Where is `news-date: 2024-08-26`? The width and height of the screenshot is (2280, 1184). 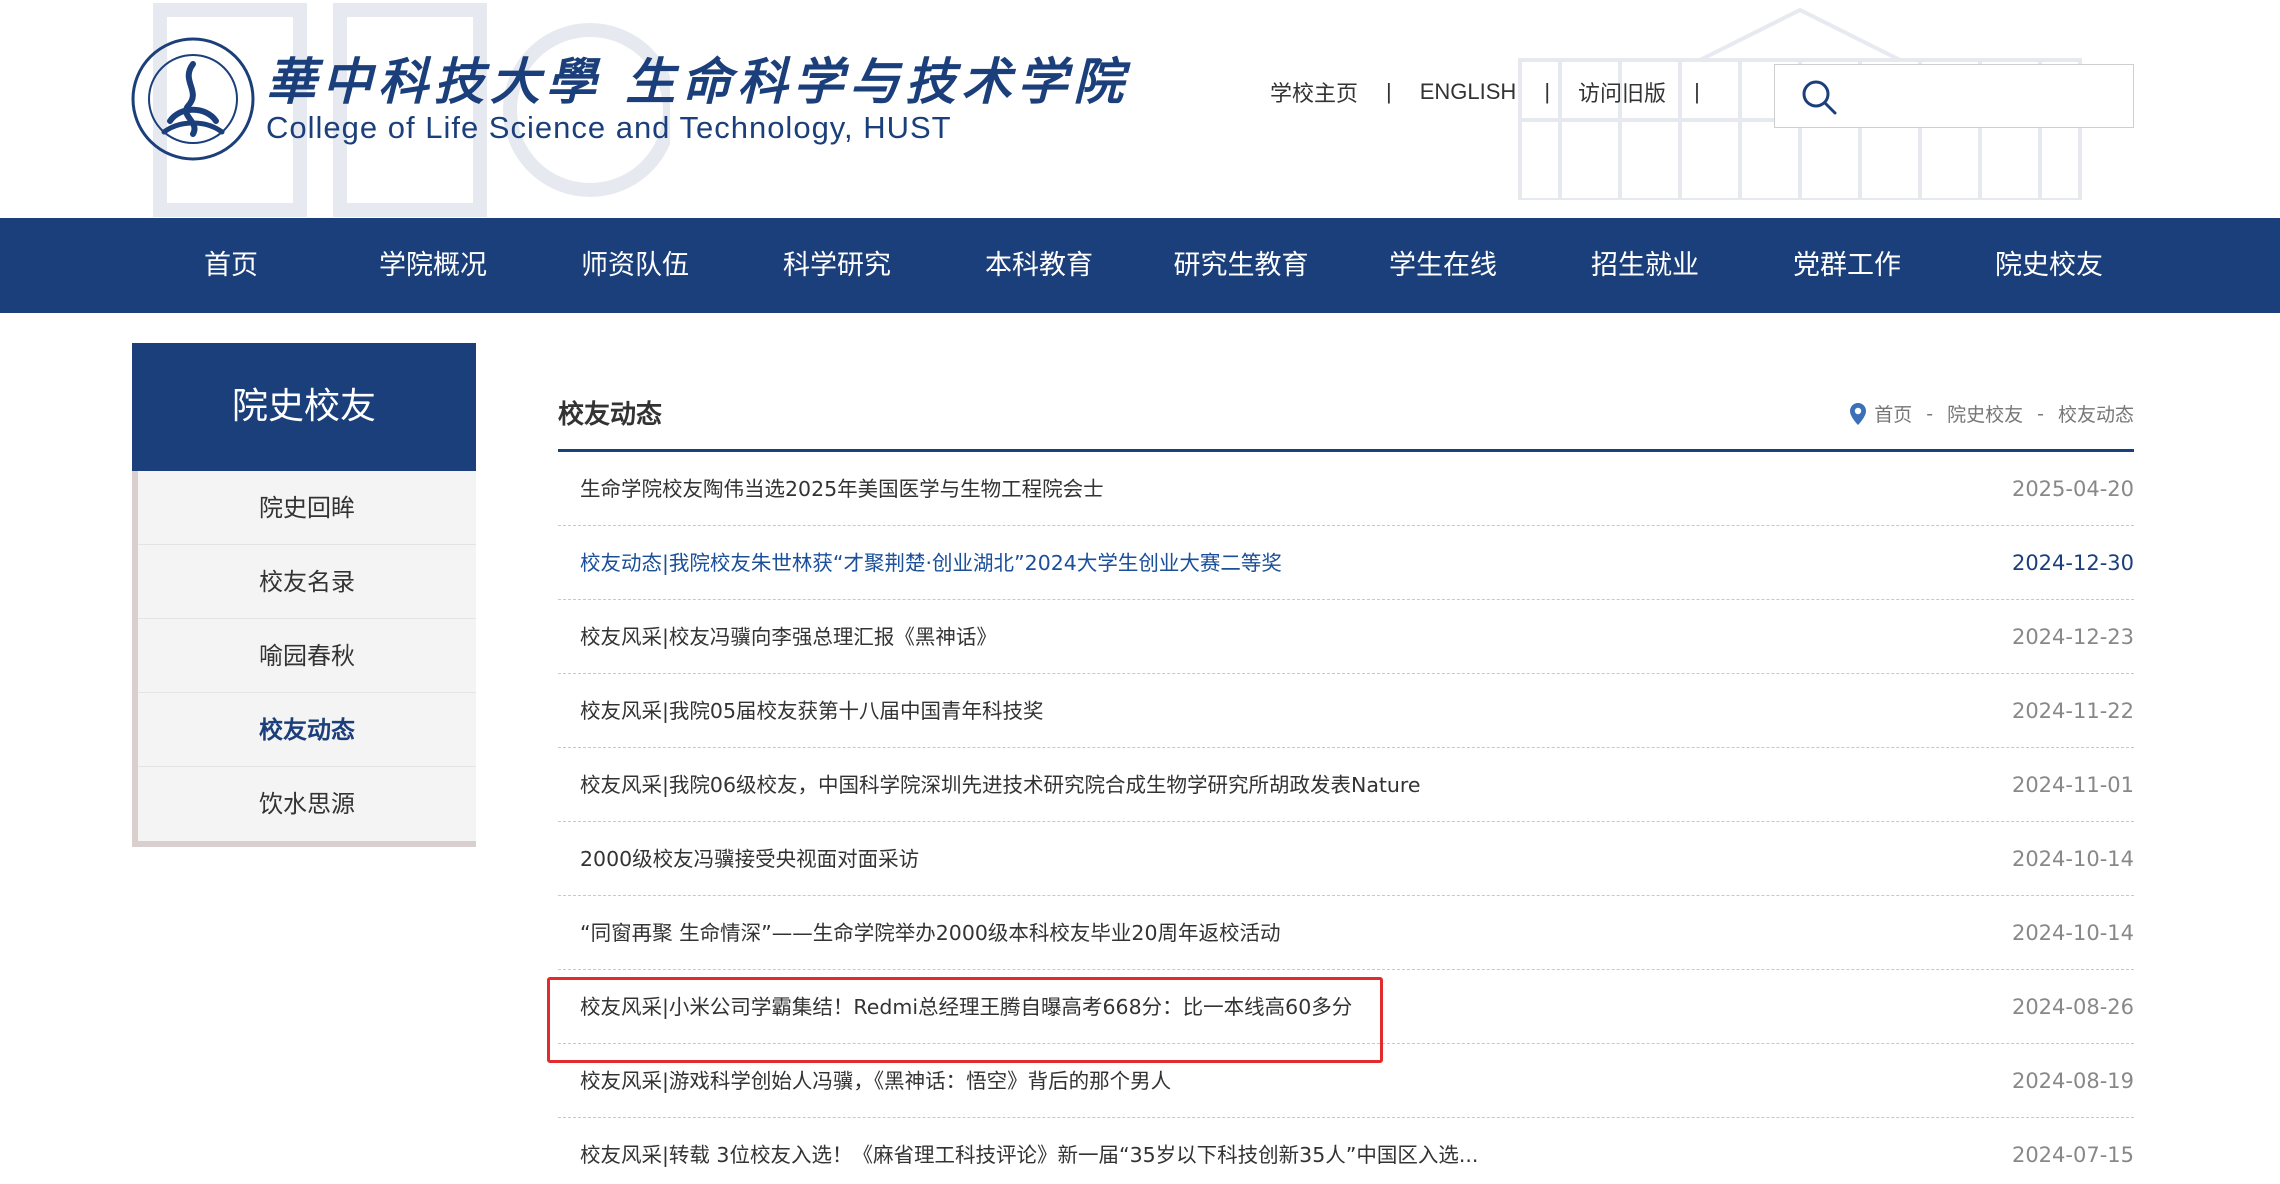
news-date: 2024-08-26 is located at coordinates (2072, 1007).